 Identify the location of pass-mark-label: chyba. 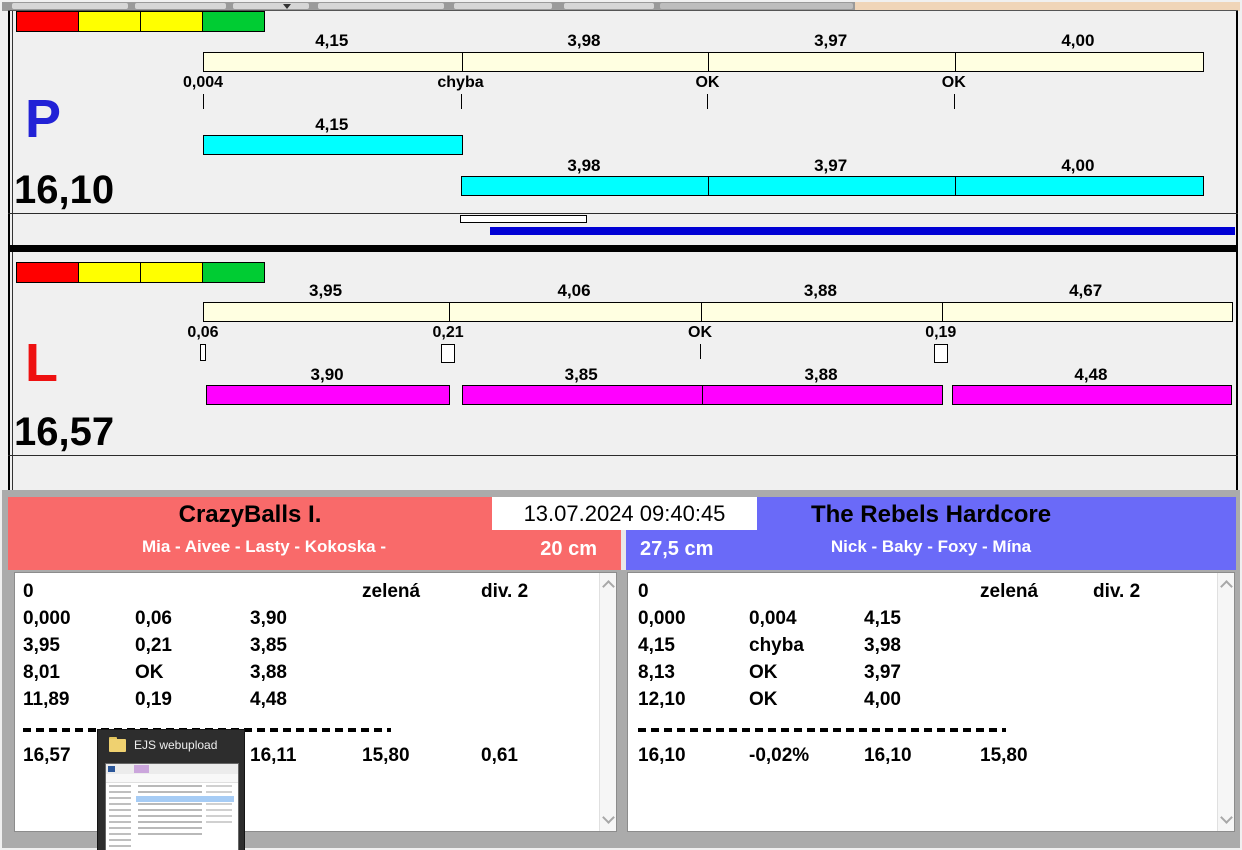
(460, 82).